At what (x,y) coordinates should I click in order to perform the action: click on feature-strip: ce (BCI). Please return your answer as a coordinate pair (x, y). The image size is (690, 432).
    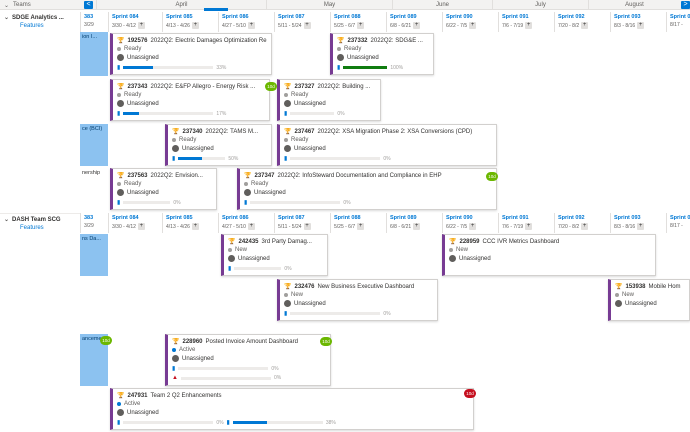
    Looking at the image, I should click on (94, 145).